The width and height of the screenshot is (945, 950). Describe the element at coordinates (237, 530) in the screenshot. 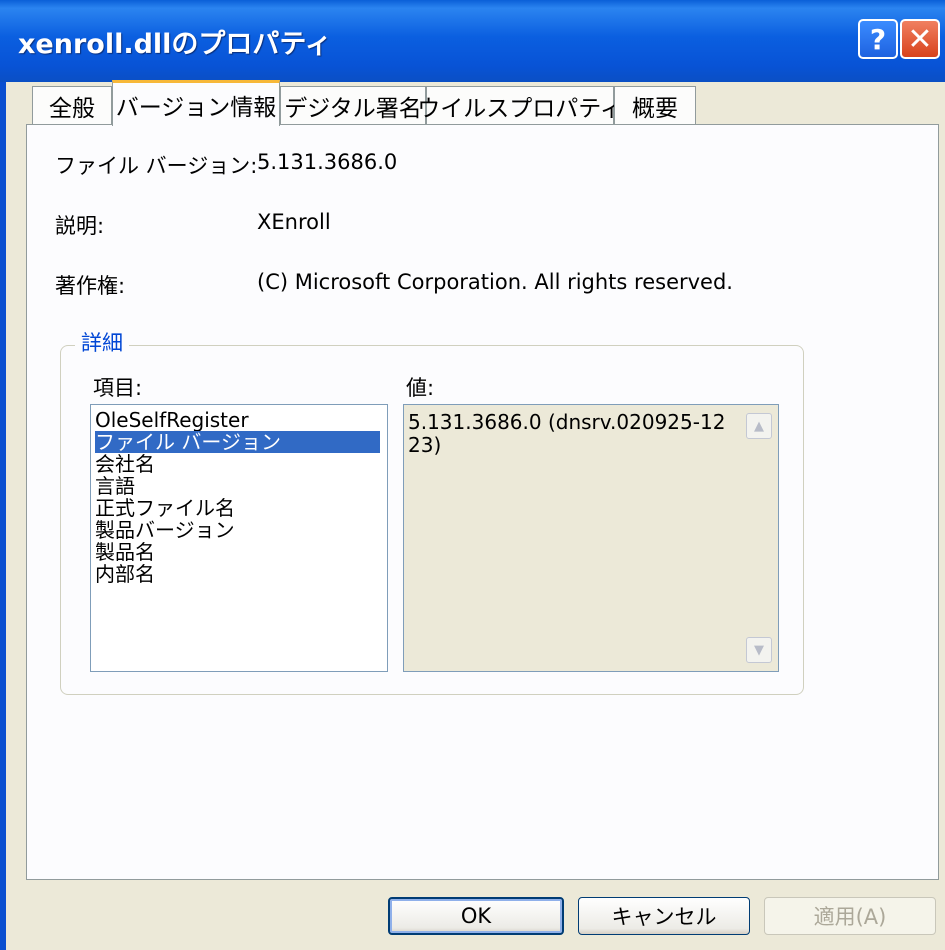

I see `list-item: 製品バージョン` at that location.